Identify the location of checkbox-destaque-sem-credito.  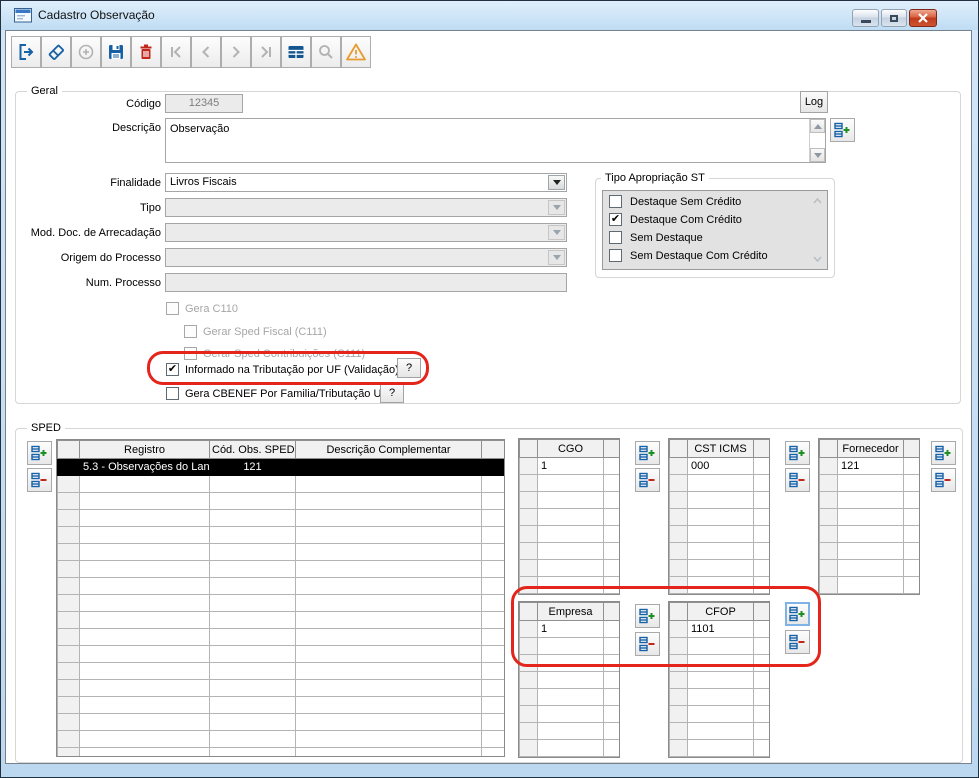
(615, 201).